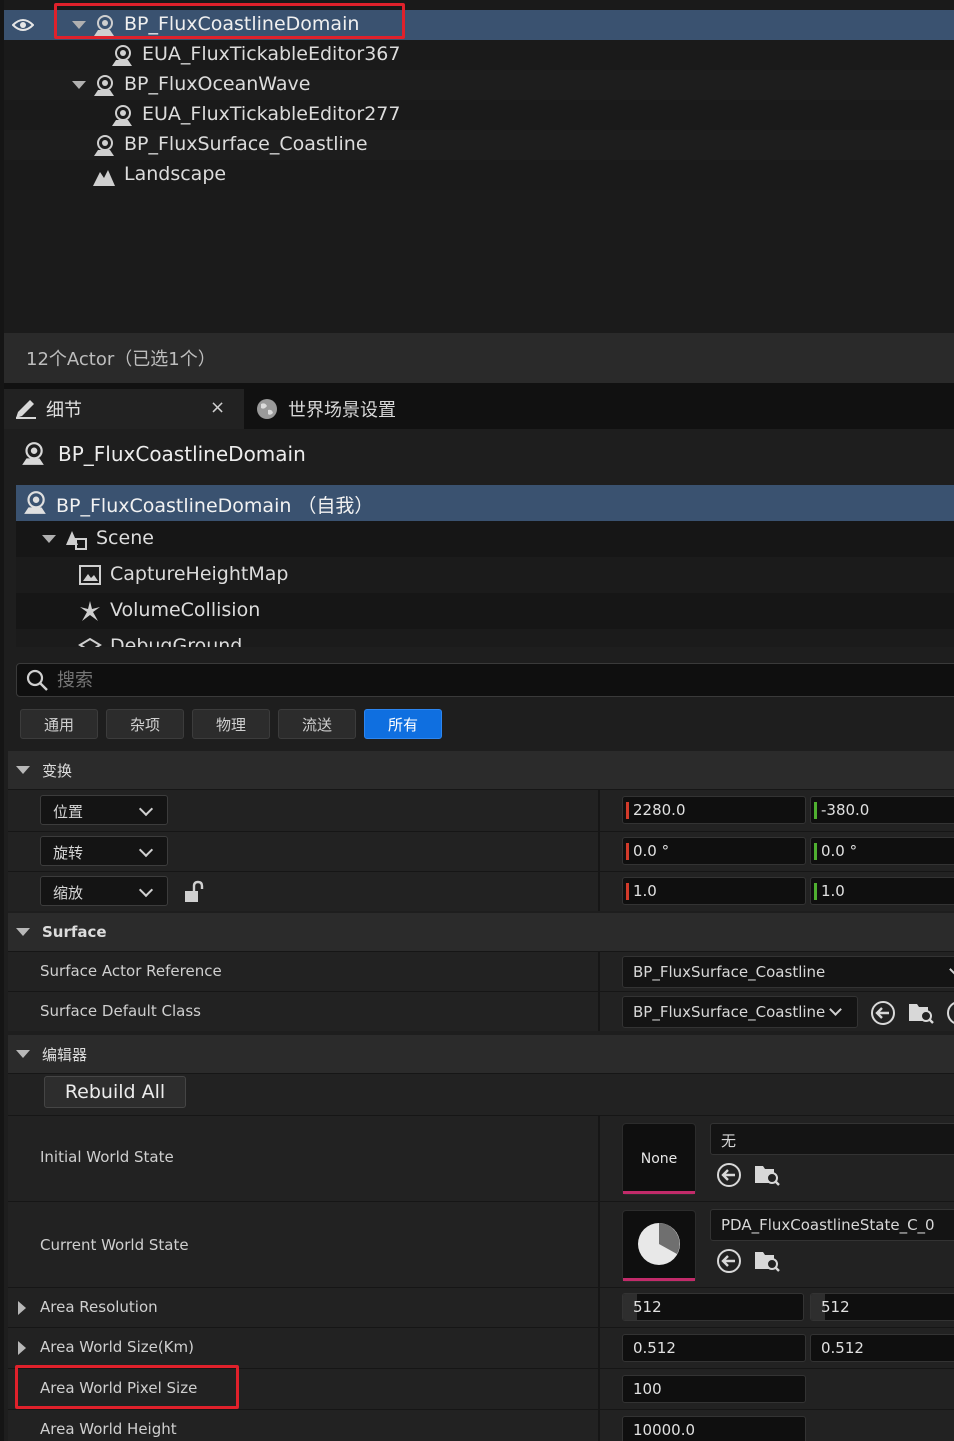 The height and width of the screenshot is (1441, 954). I want to click on initial-state-thumbnail: None, so click(659, 1159).